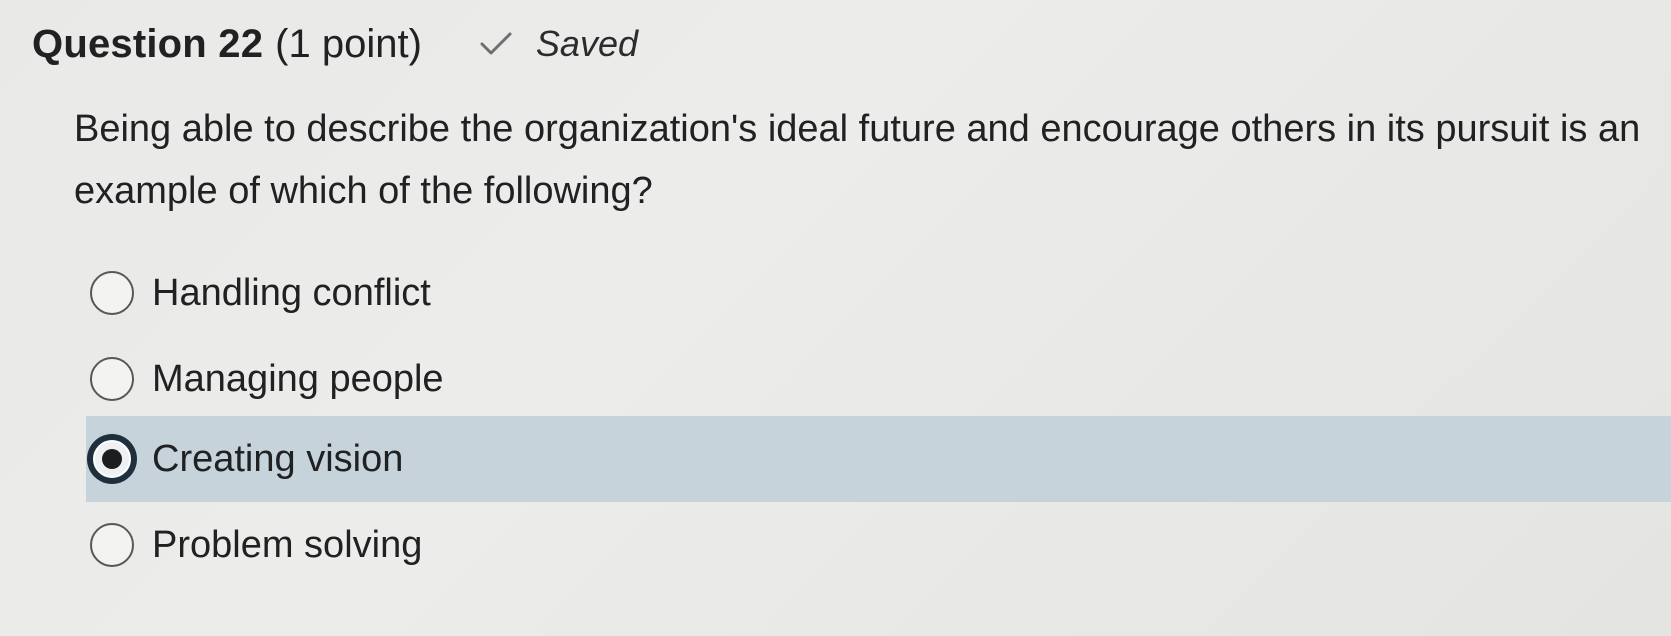  I want to click on radio-dot, so click(112, 459).